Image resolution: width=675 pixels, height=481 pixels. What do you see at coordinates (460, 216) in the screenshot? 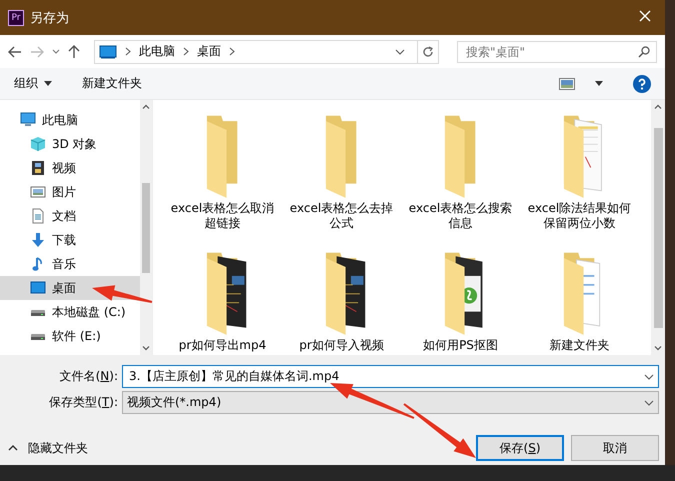
I see `file-name: excel表格怎么搜索信息` at bounding box center [460, 216].